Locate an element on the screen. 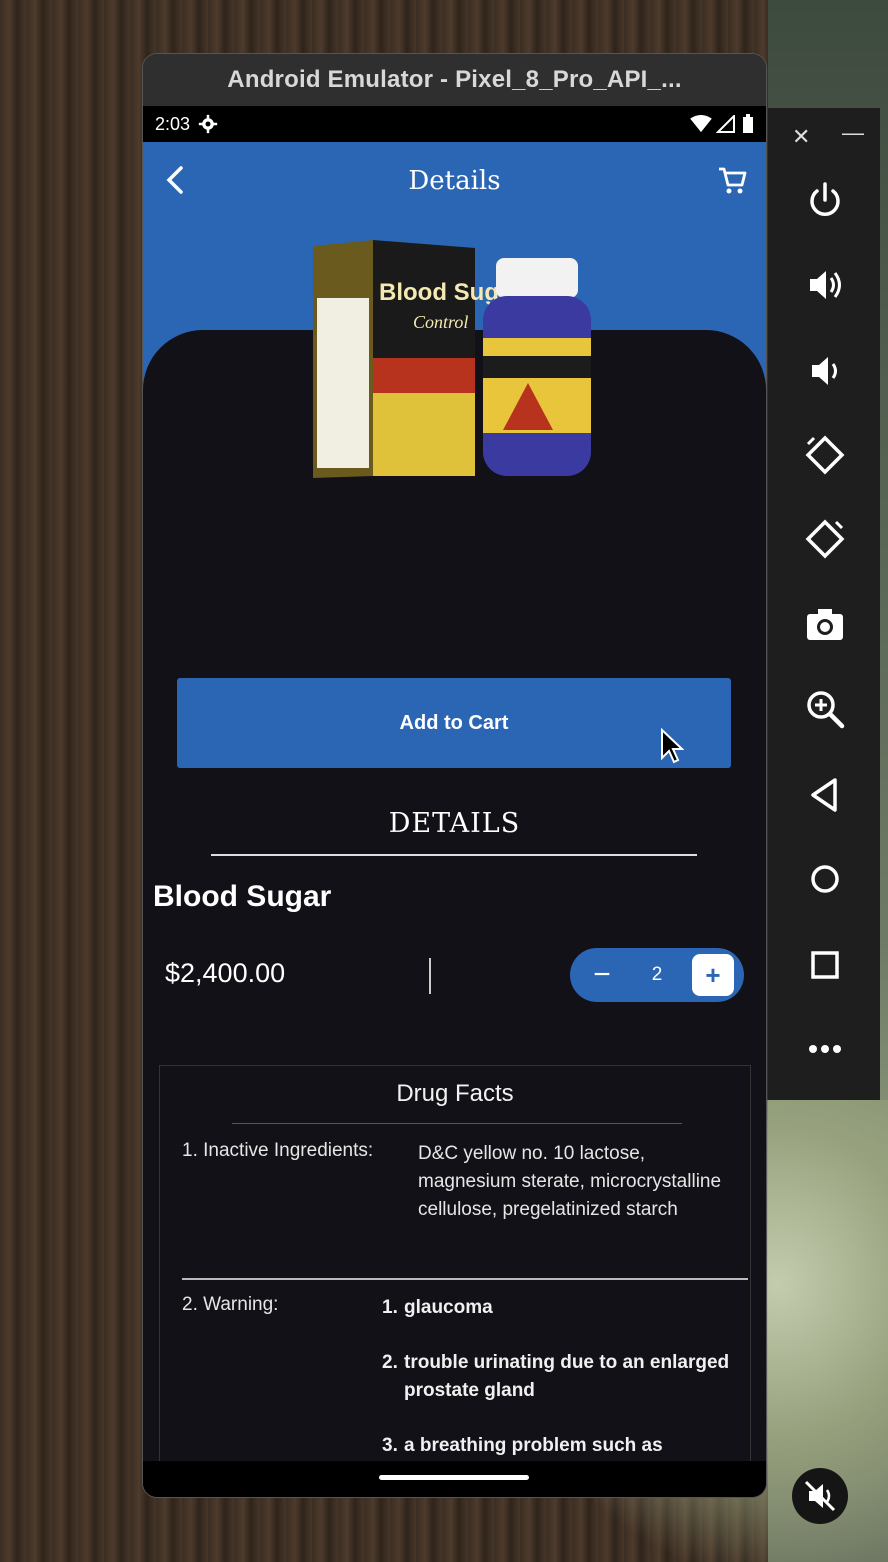  status-time: 2:03 is located at coordinates (173, 123).